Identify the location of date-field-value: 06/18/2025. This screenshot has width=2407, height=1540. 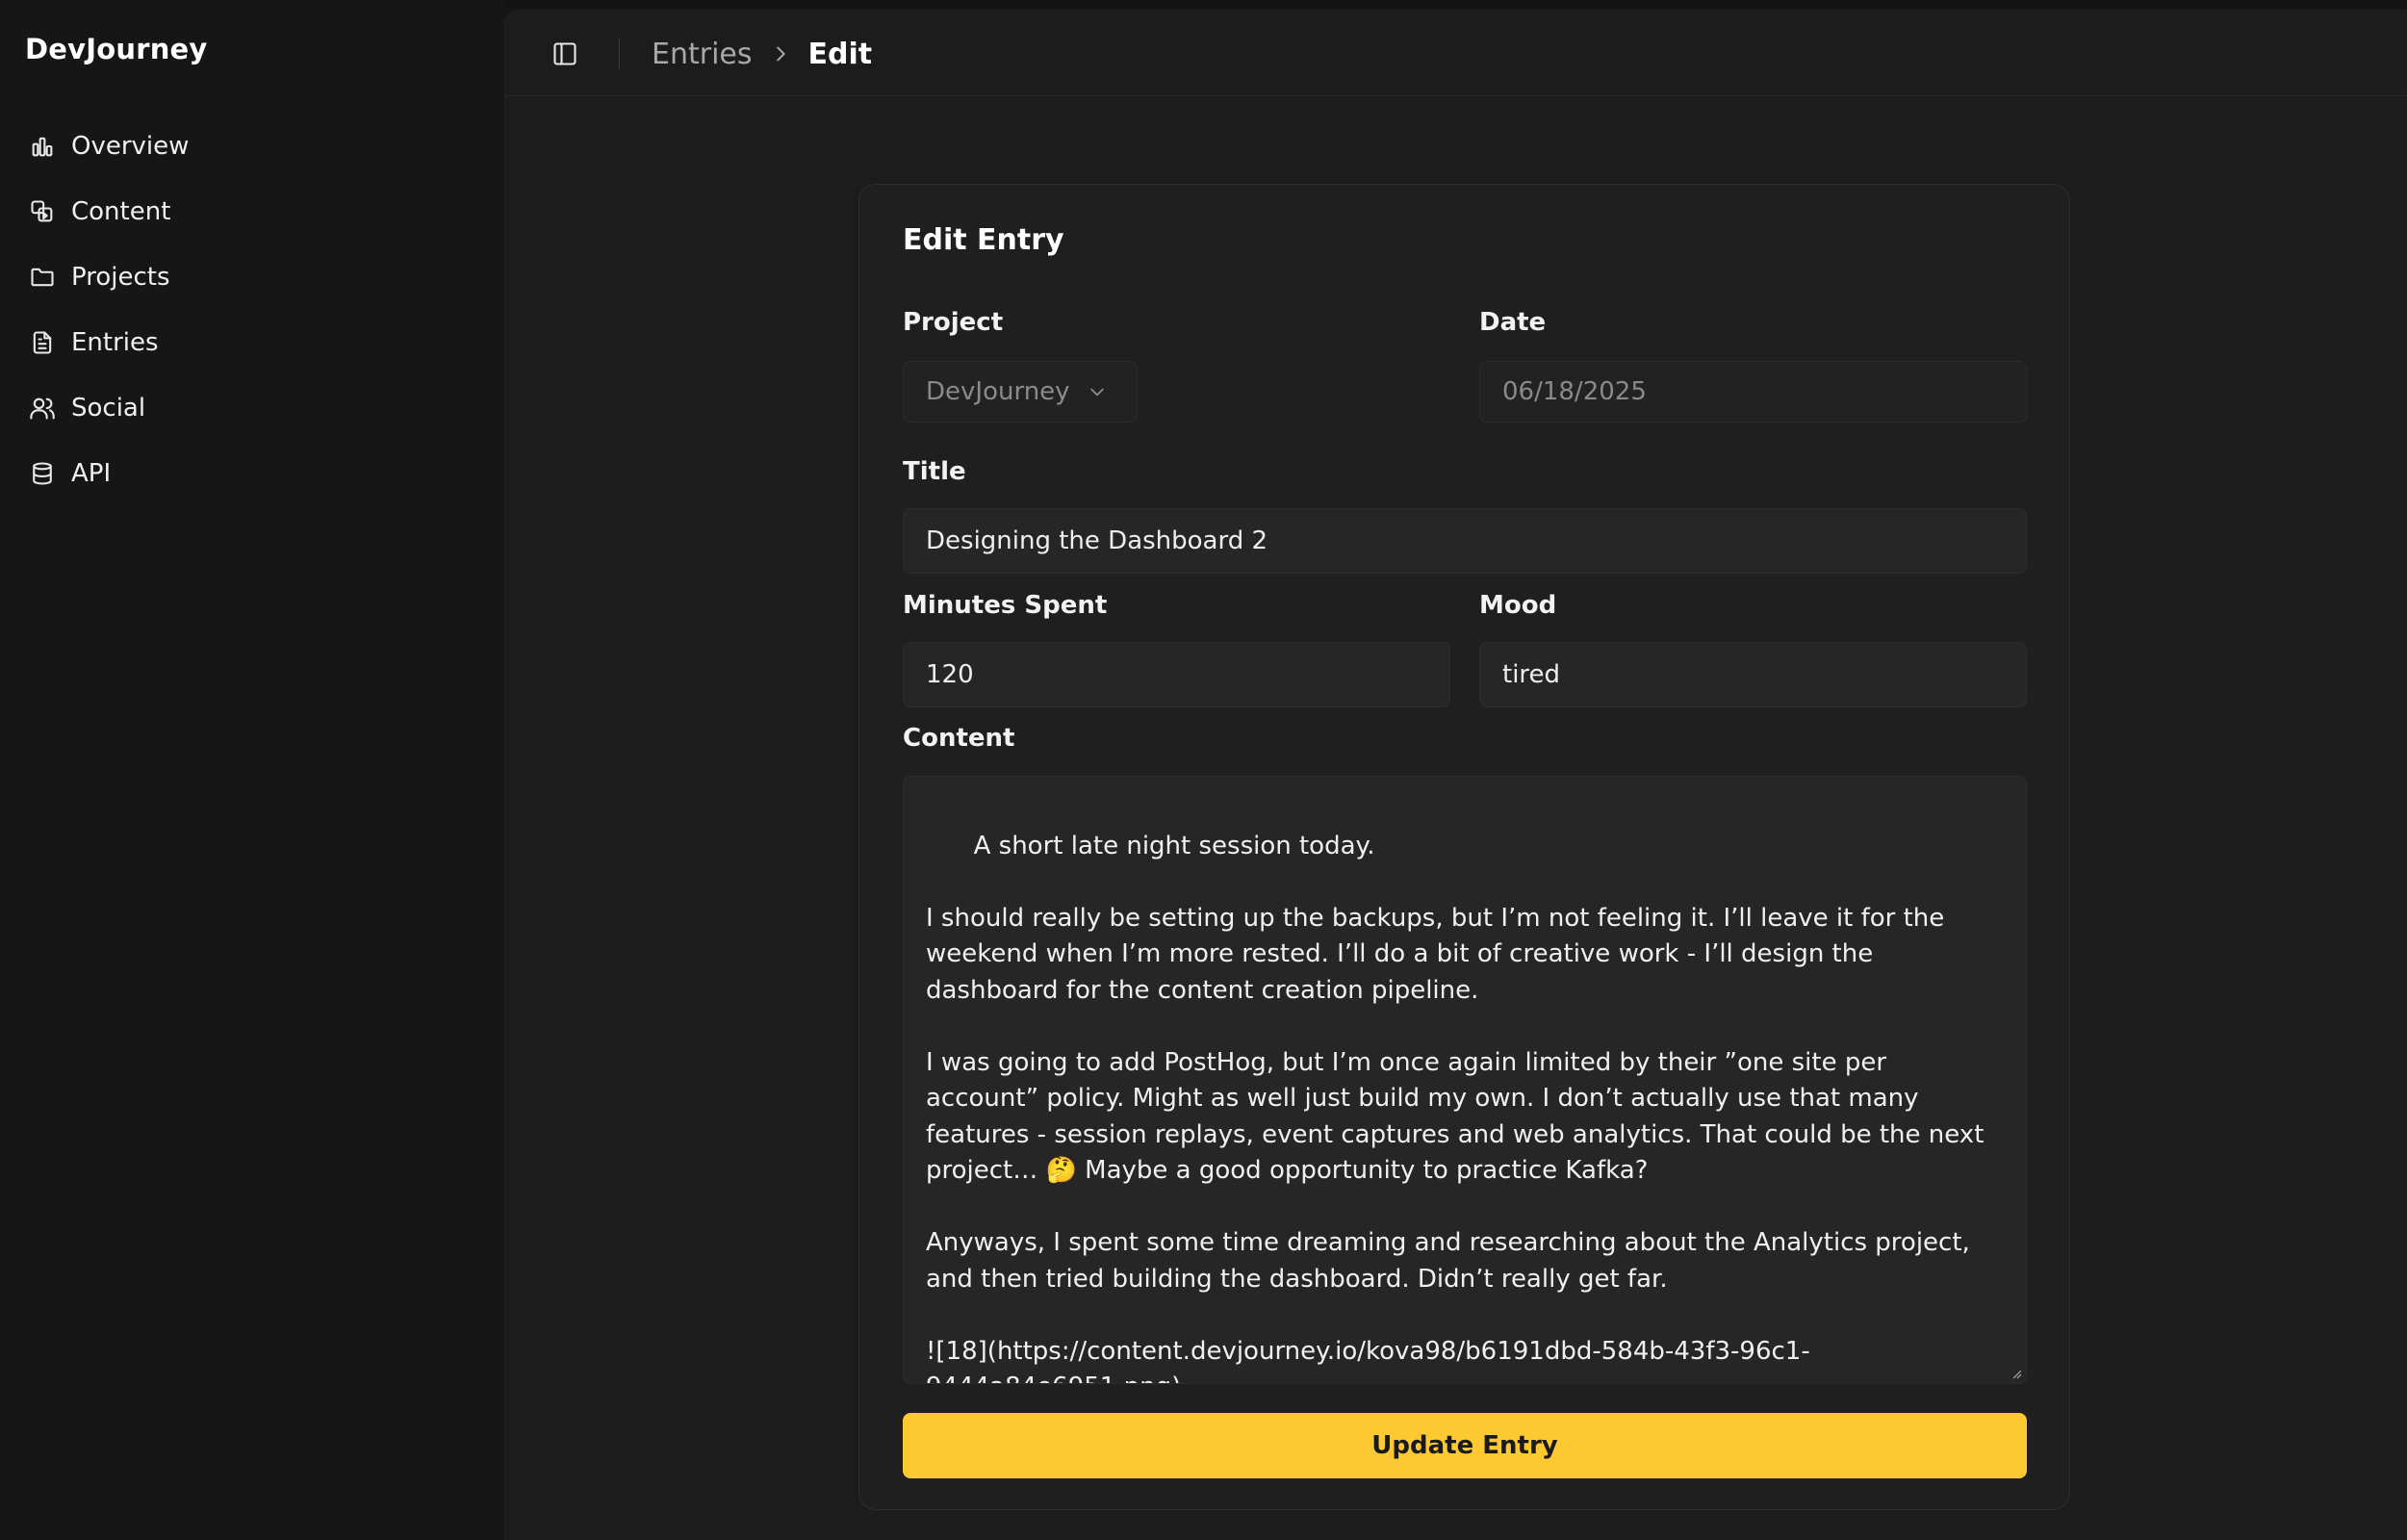
(1574, 391).